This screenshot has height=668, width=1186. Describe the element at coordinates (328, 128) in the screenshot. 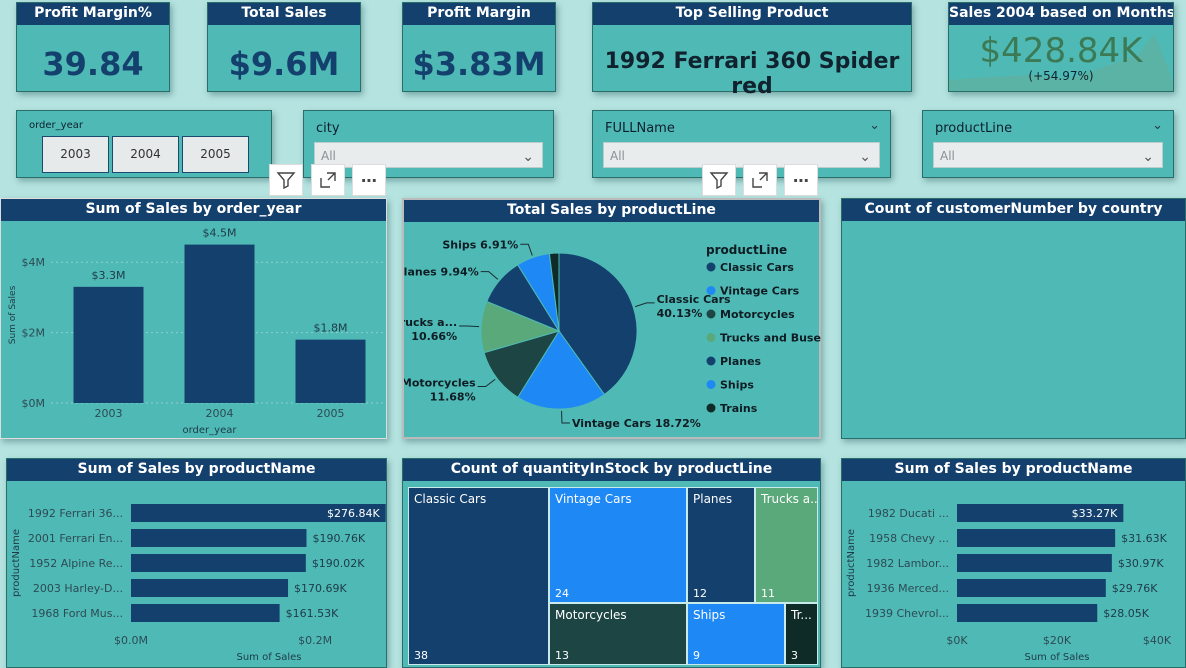

I see `slicer-title: city` at that location.